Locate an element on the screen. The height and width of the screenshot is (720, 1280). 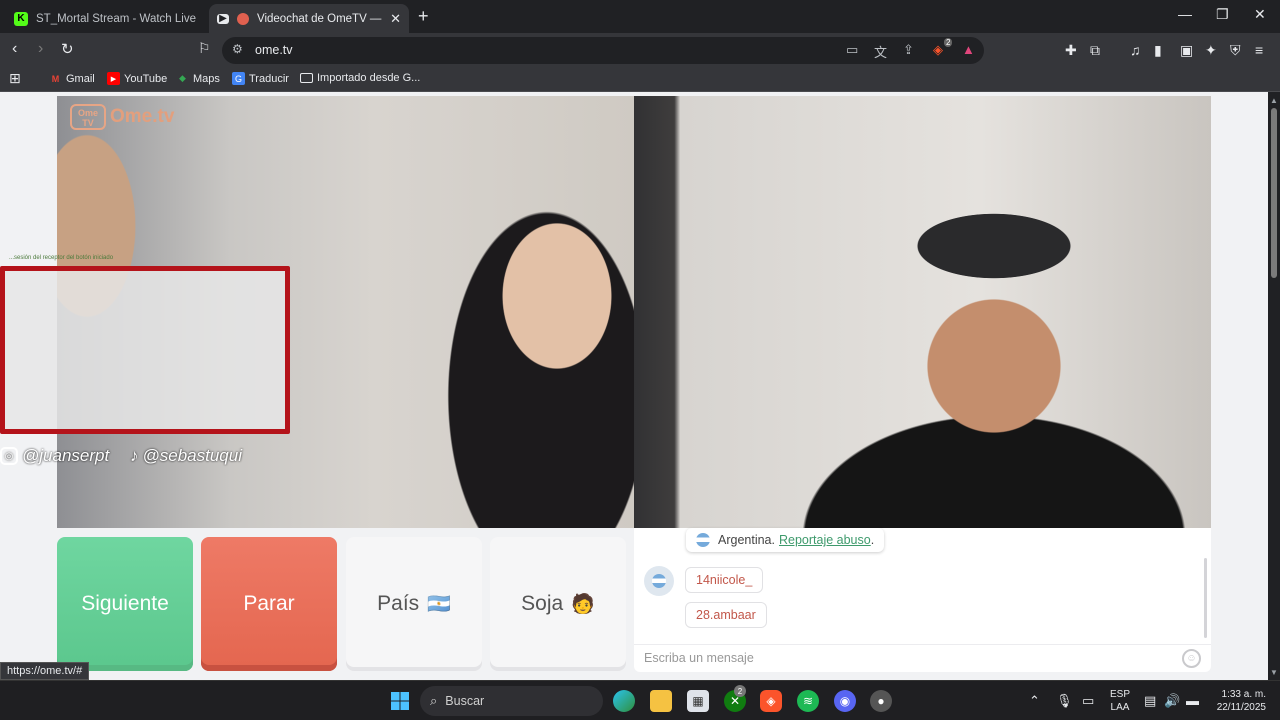
kick-icon: K is located at coordinates (21, 18).